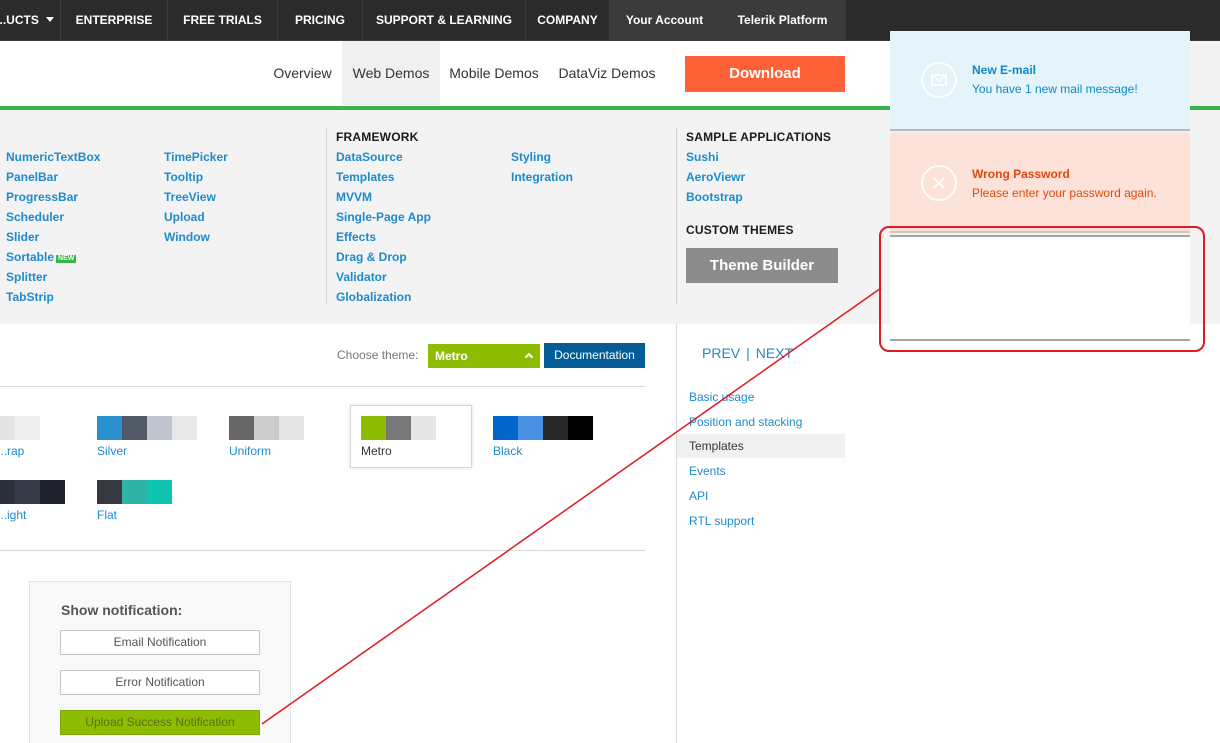  I want to click on theme-name-metro: Metro, so click(376, 451).